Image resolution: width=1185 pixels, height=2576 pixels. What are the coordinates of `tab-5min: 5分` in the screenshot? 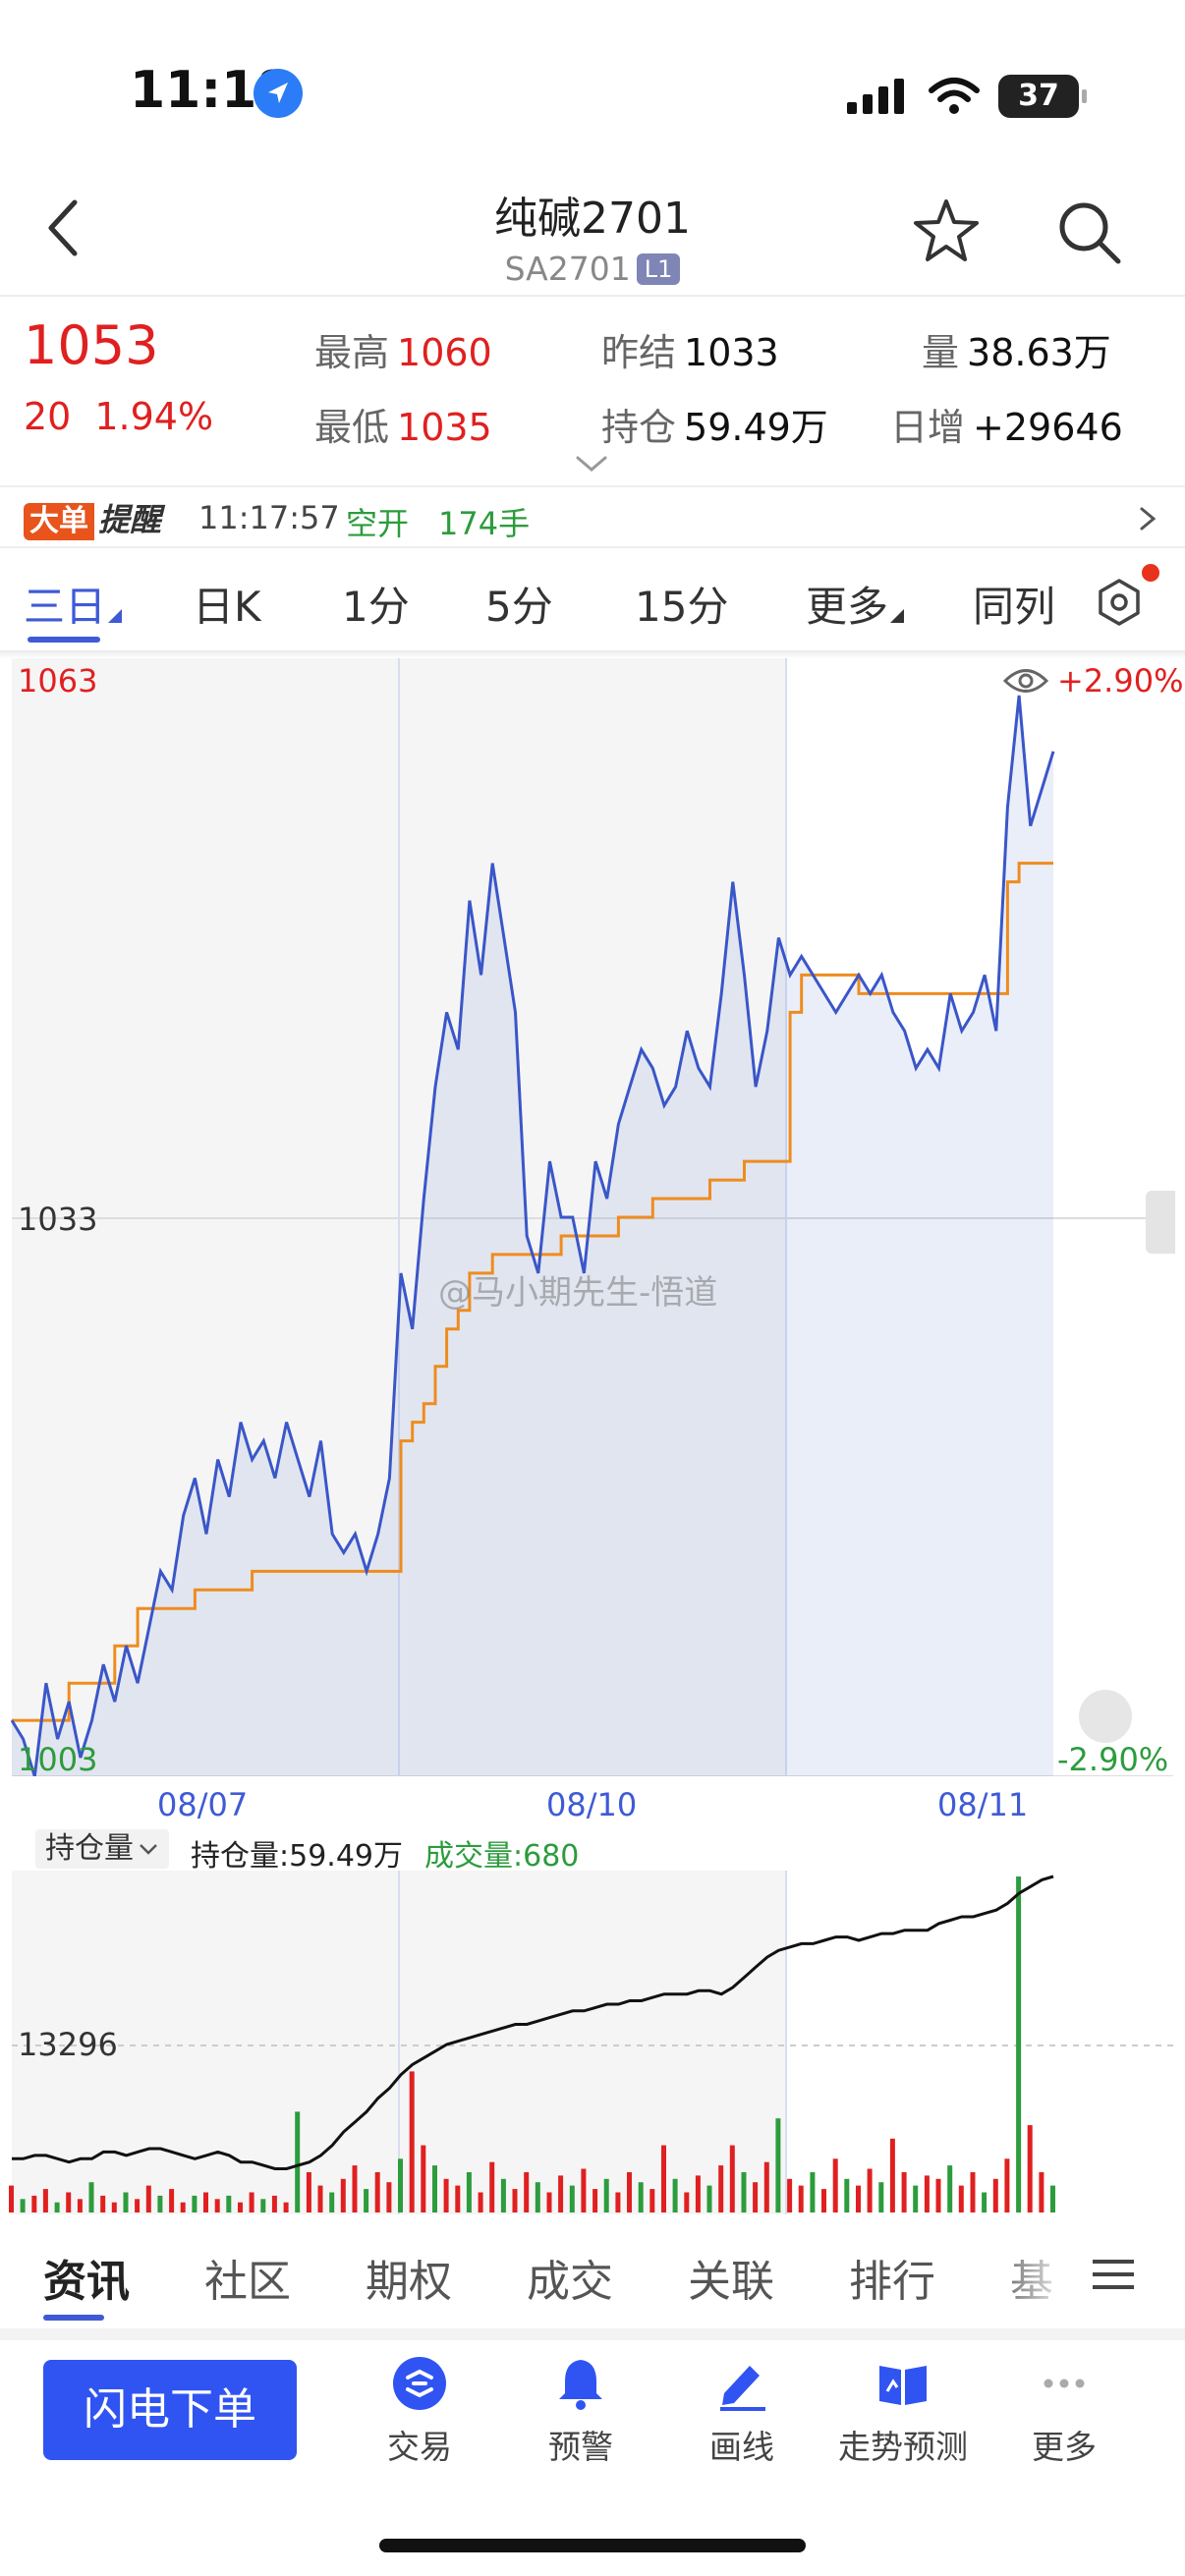 It's located at (519, 604).